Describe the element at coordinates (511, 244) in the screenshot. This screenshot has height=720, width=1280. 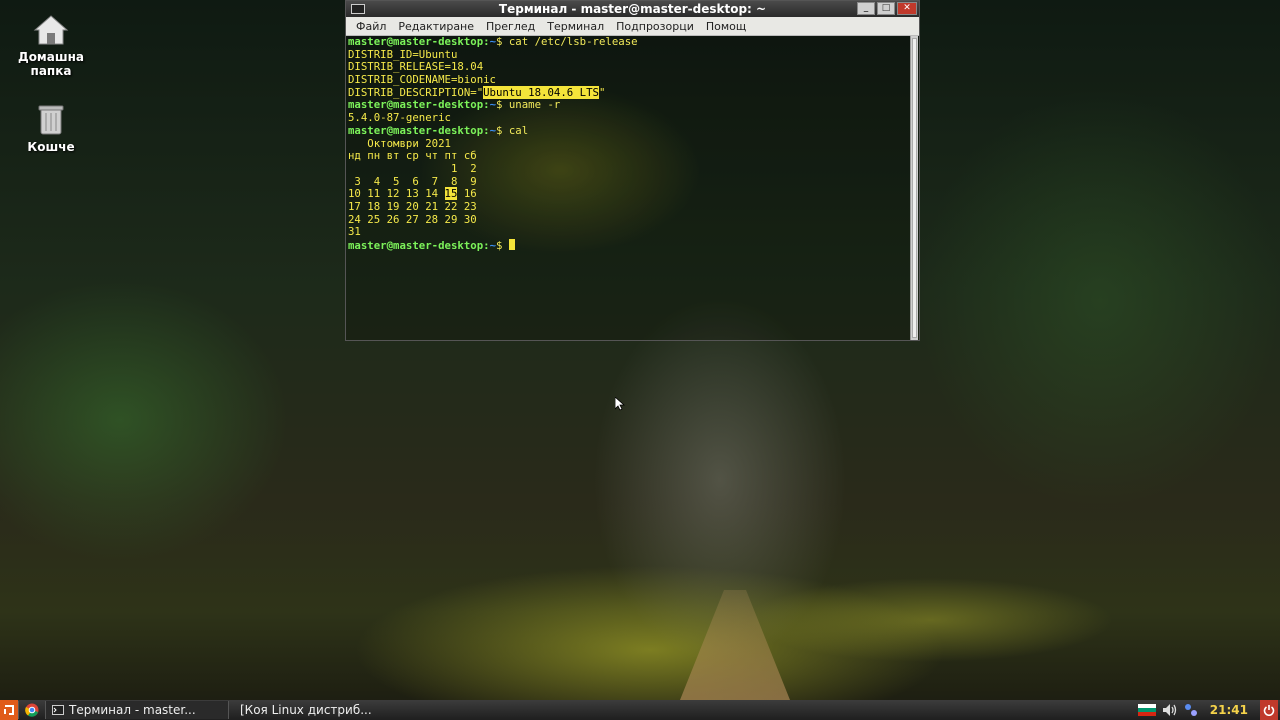
I see `text-cursor` at that location.